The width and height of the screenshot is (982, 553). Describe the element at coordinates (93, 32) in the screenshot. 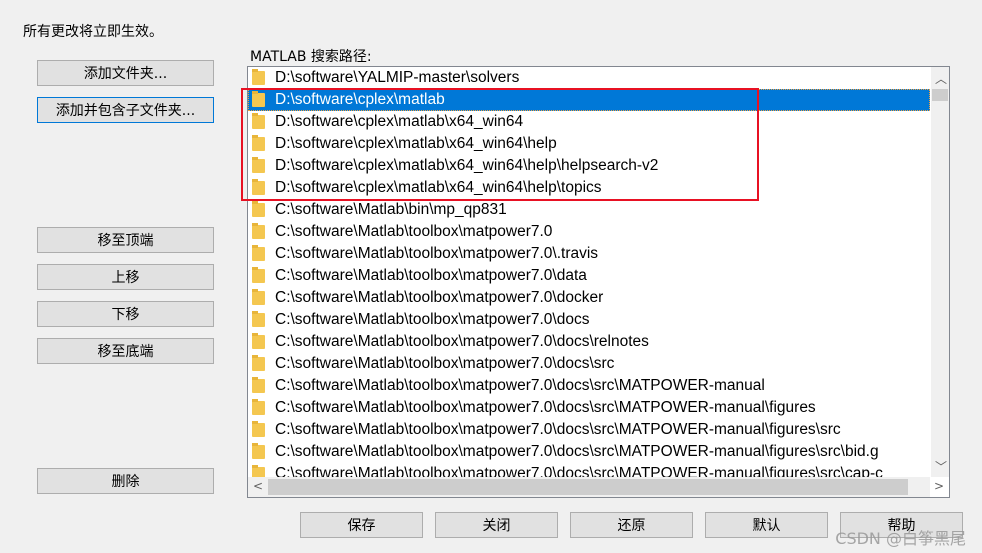

I see `notice-text: 所有更改将立即生效。` at that location.